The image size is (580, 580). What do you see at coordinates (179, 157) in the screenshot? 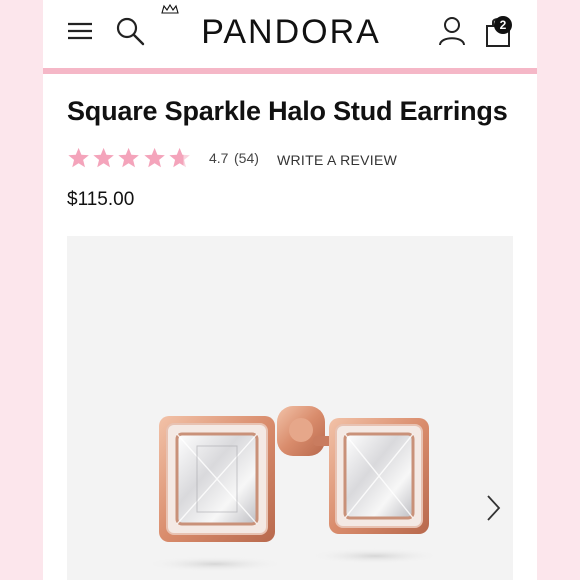
I see `star-icon-partial` at bounding box center [179, 157].